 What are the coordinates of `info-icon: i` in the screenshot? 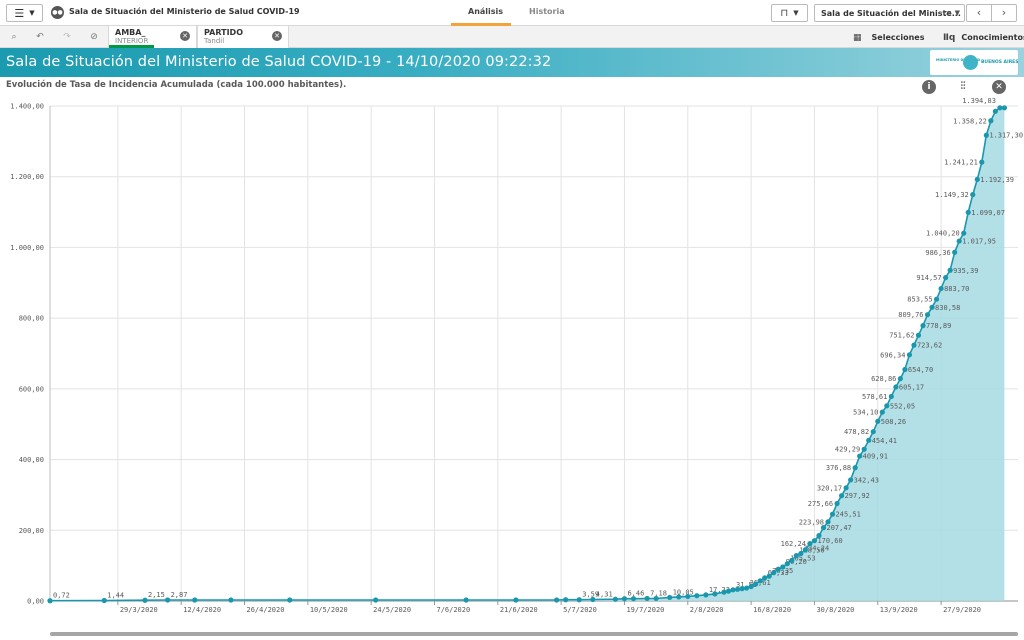 It's located at (929, 87).